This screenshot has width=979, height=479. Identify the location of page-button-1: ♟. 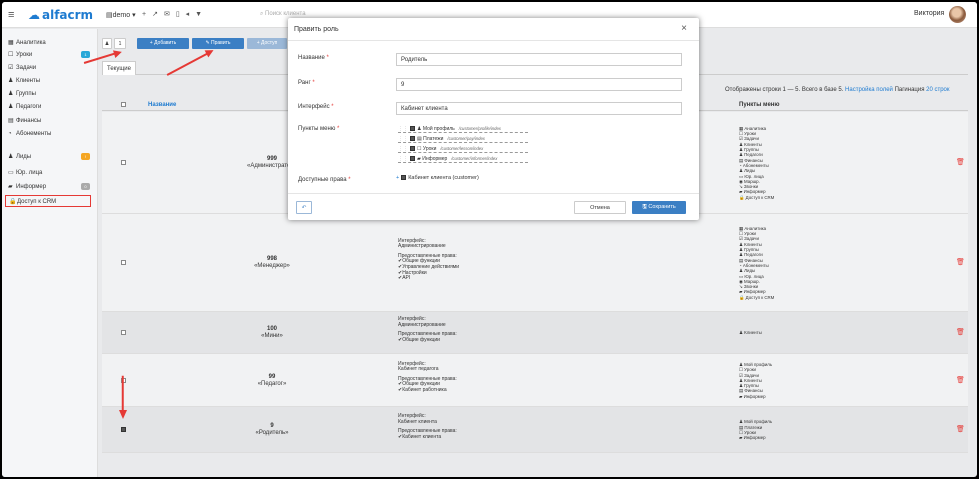
(107, 43).